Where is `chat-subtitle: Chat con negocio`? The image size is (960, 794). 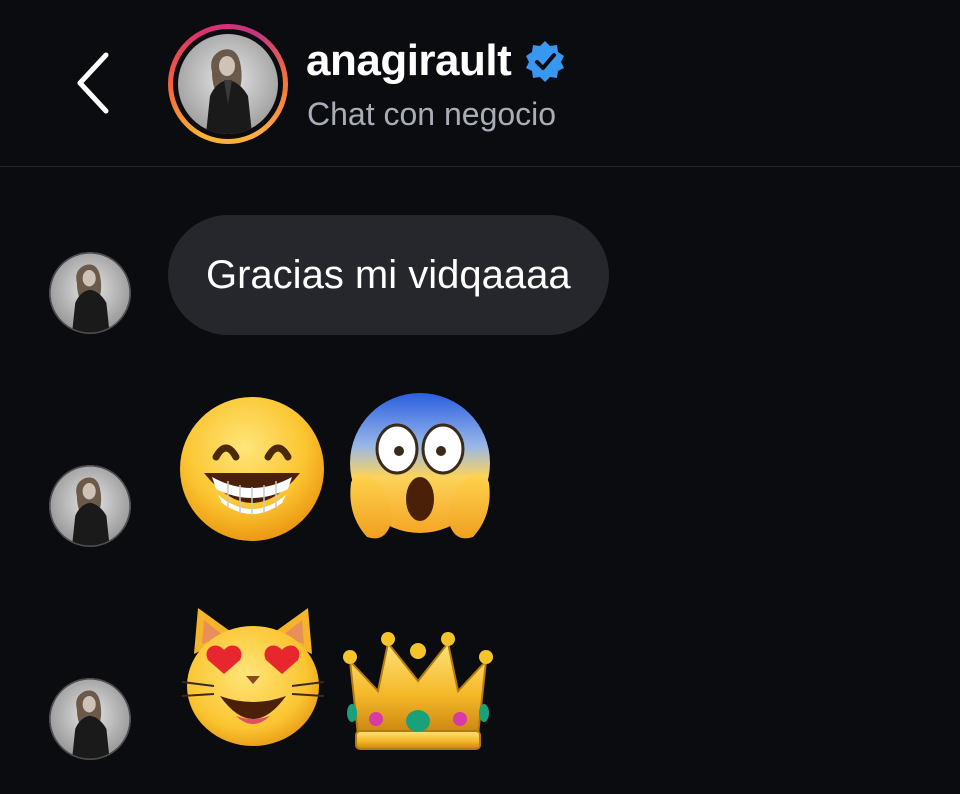
chat-subtitle: Chat con negocio is located at coordinates (432, 114).